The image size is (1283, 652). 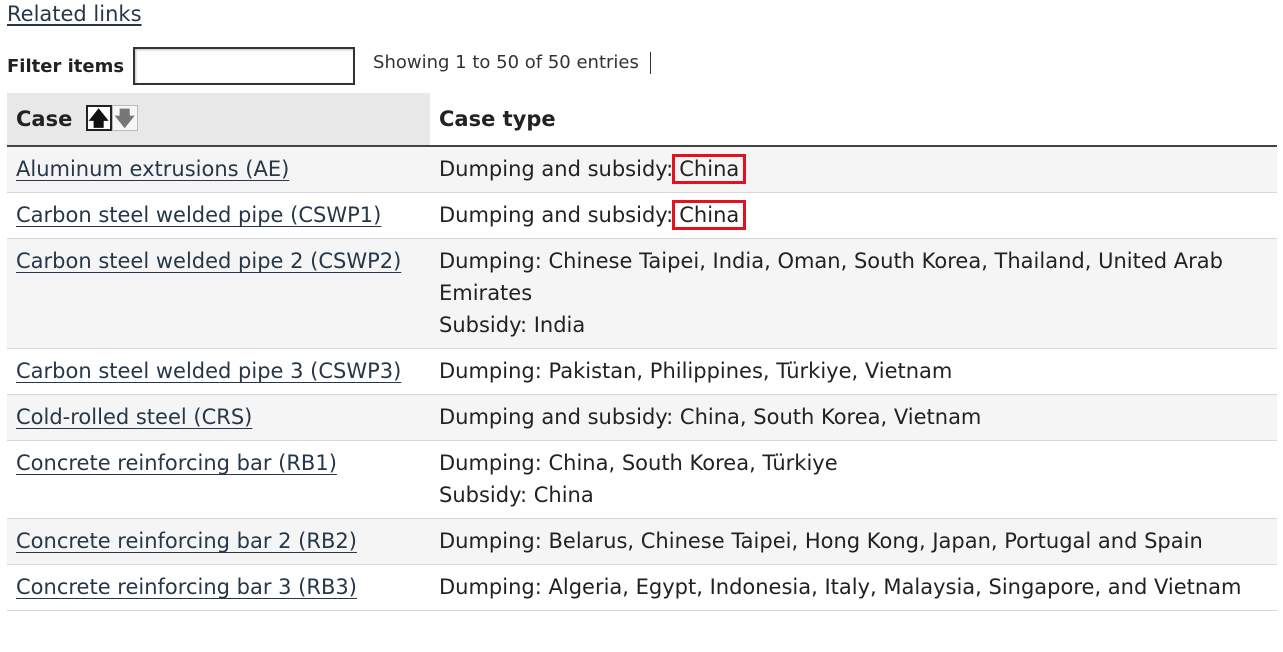 I want to click on case-type-line: Dumping: China, South Korea, Türkiye, so click(x=638, y=463).